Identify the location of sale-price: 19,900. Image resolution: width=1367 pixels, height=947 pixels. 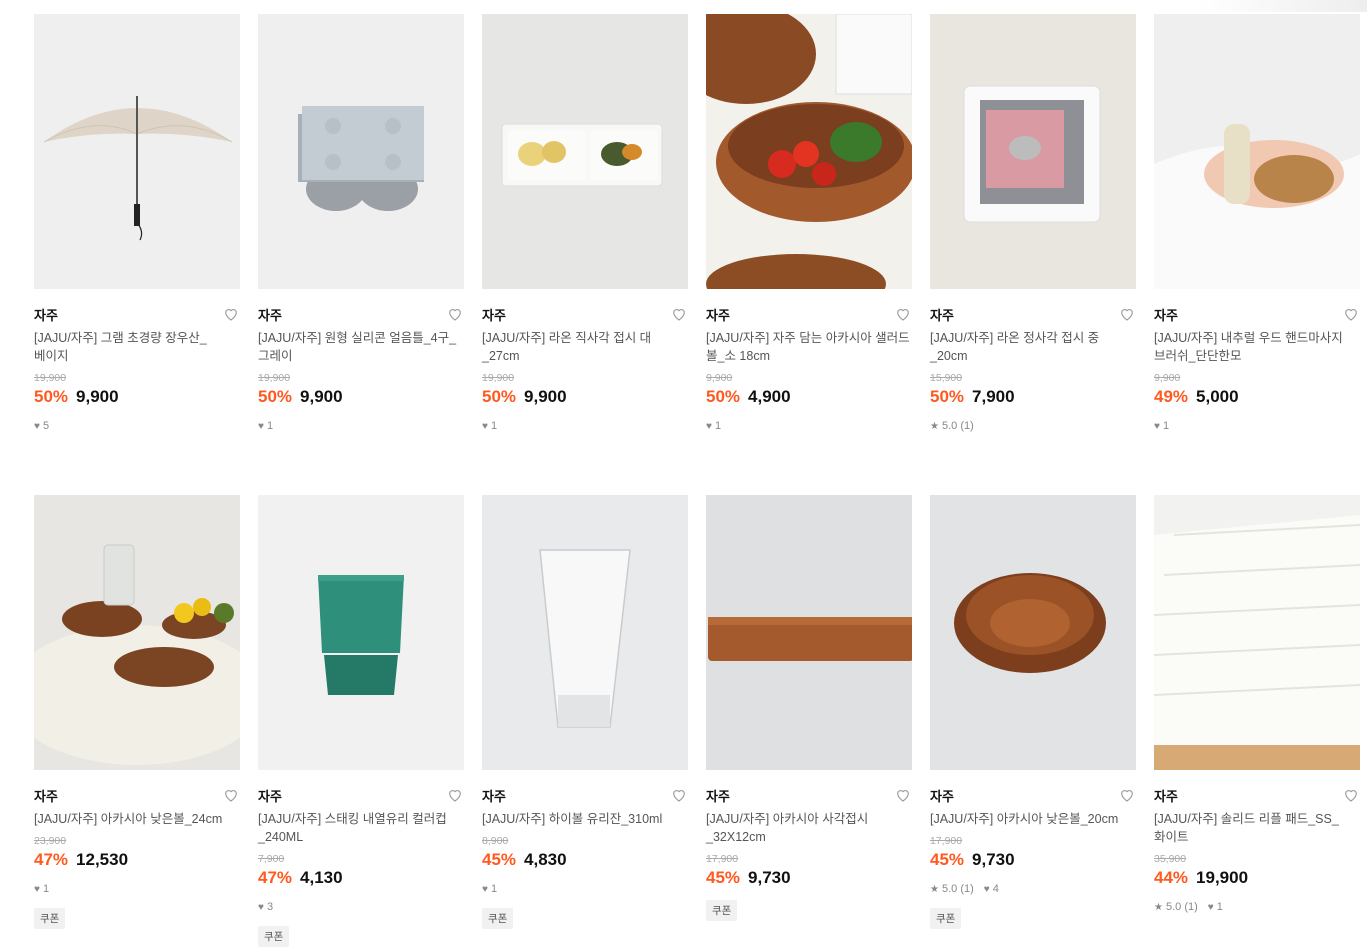
(1222, 877).